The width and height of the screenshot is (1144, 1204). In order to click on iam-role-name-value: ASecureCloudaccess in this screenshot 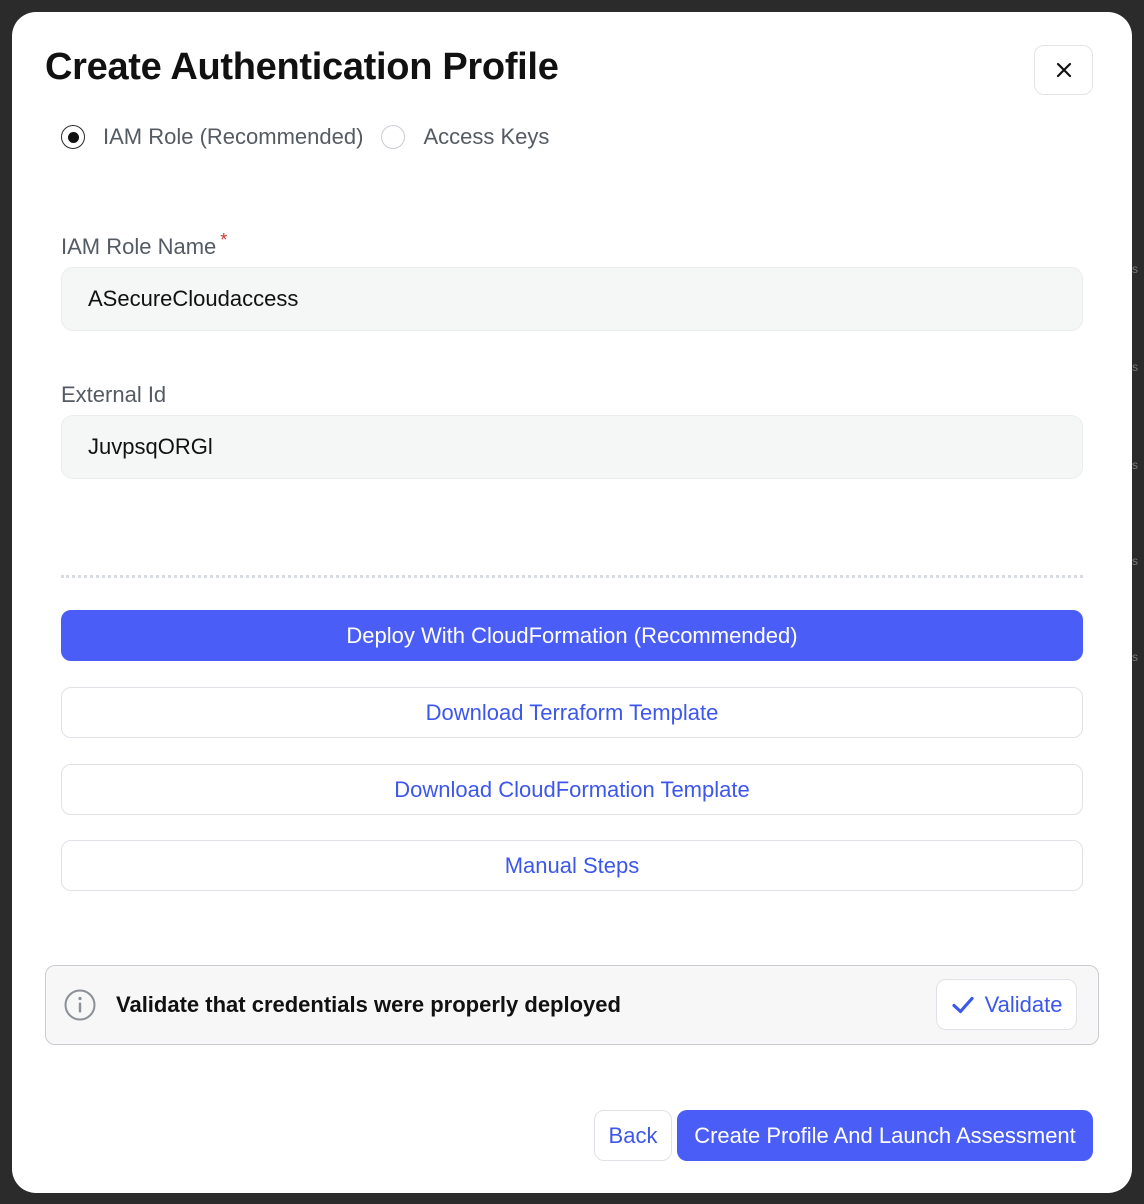, I will do `click(193, 298)`.